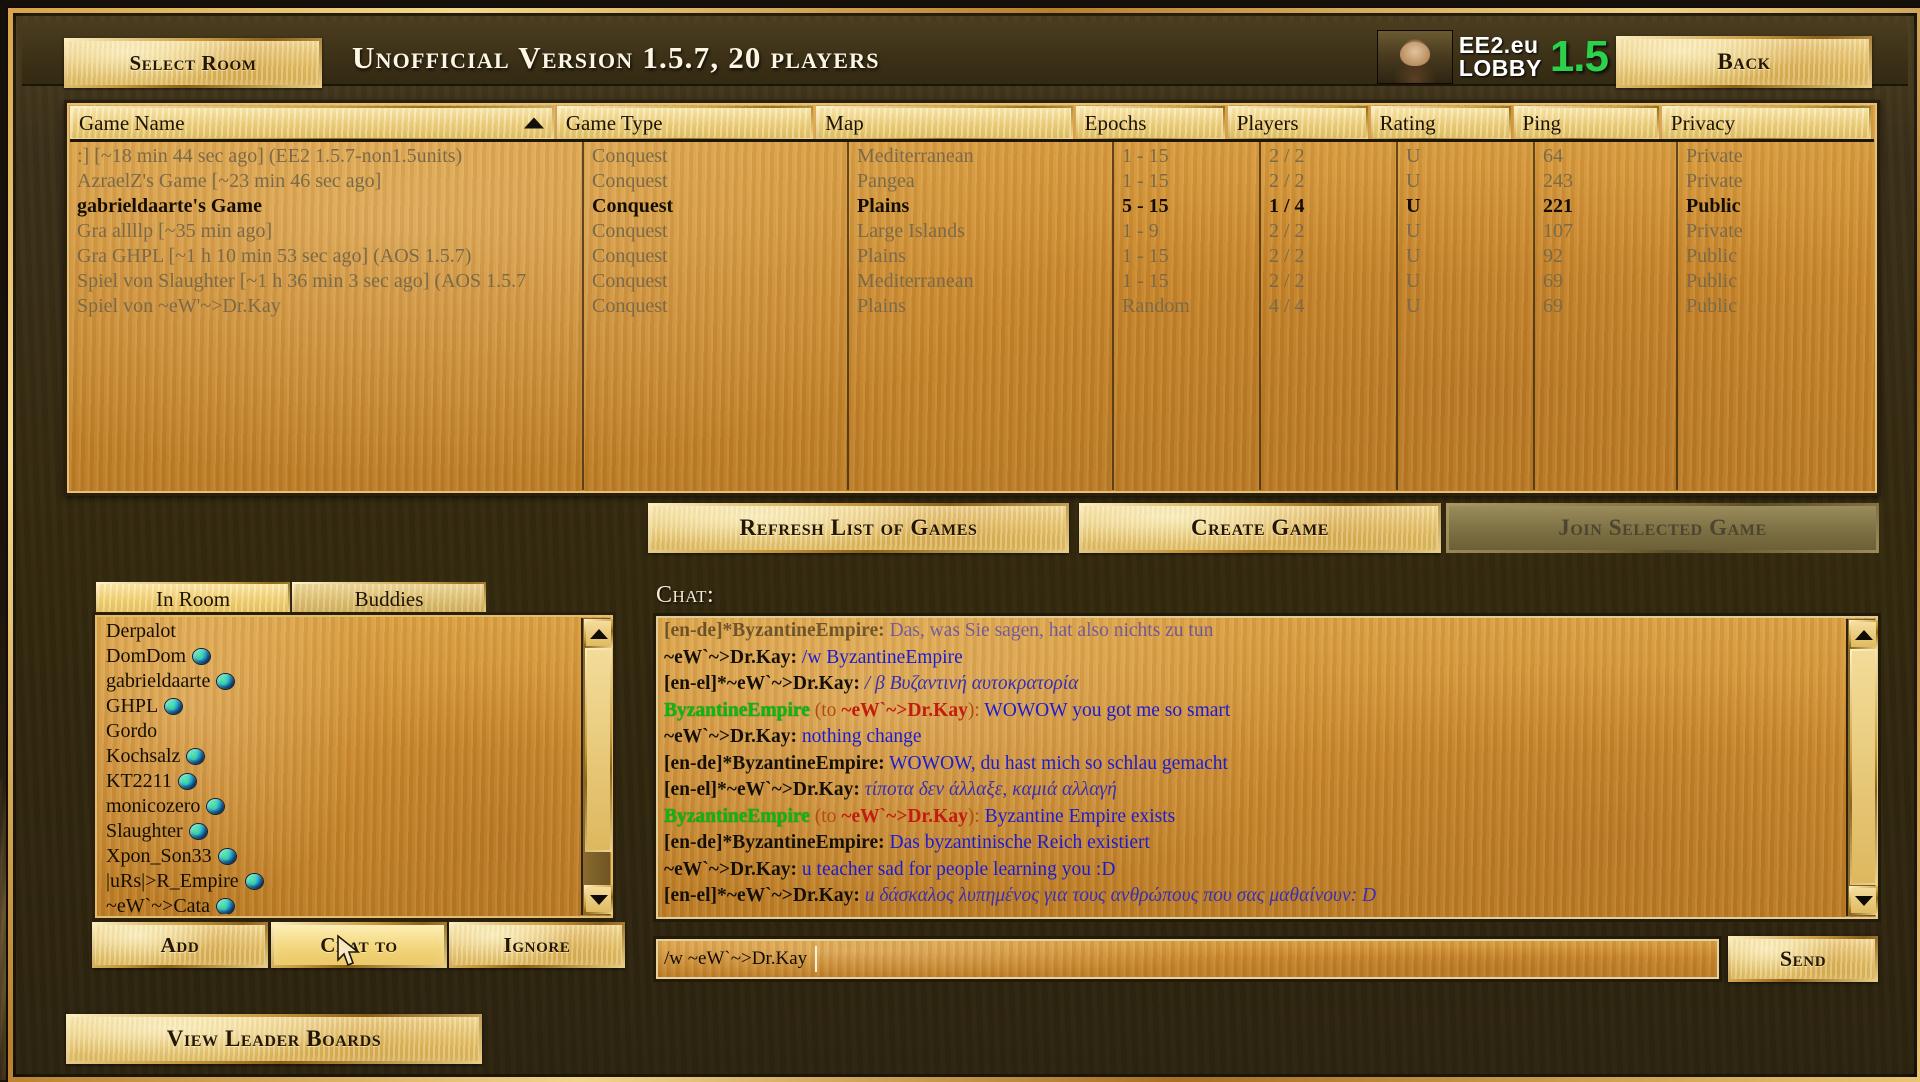  What do you see at coordinates (1268, 123) in the screenshot?
I see `column-header-label: Players` at bounding box center [1268, 123].